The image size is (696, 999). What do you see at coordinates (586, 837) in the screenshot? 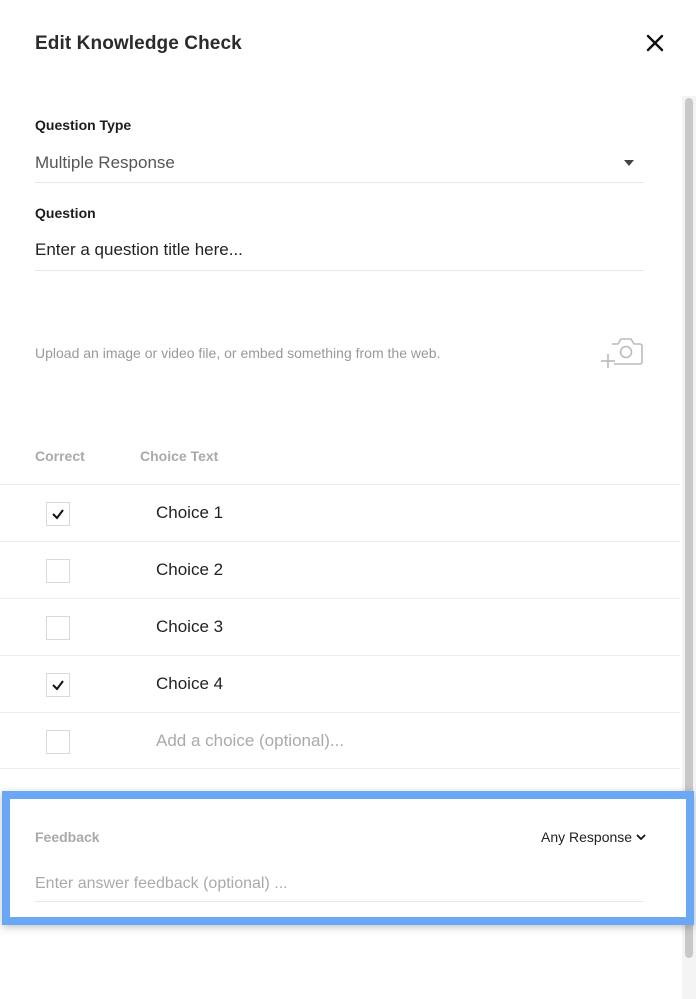
I see `feedback-response-select: Any Response` at bounding box center [586, 837].